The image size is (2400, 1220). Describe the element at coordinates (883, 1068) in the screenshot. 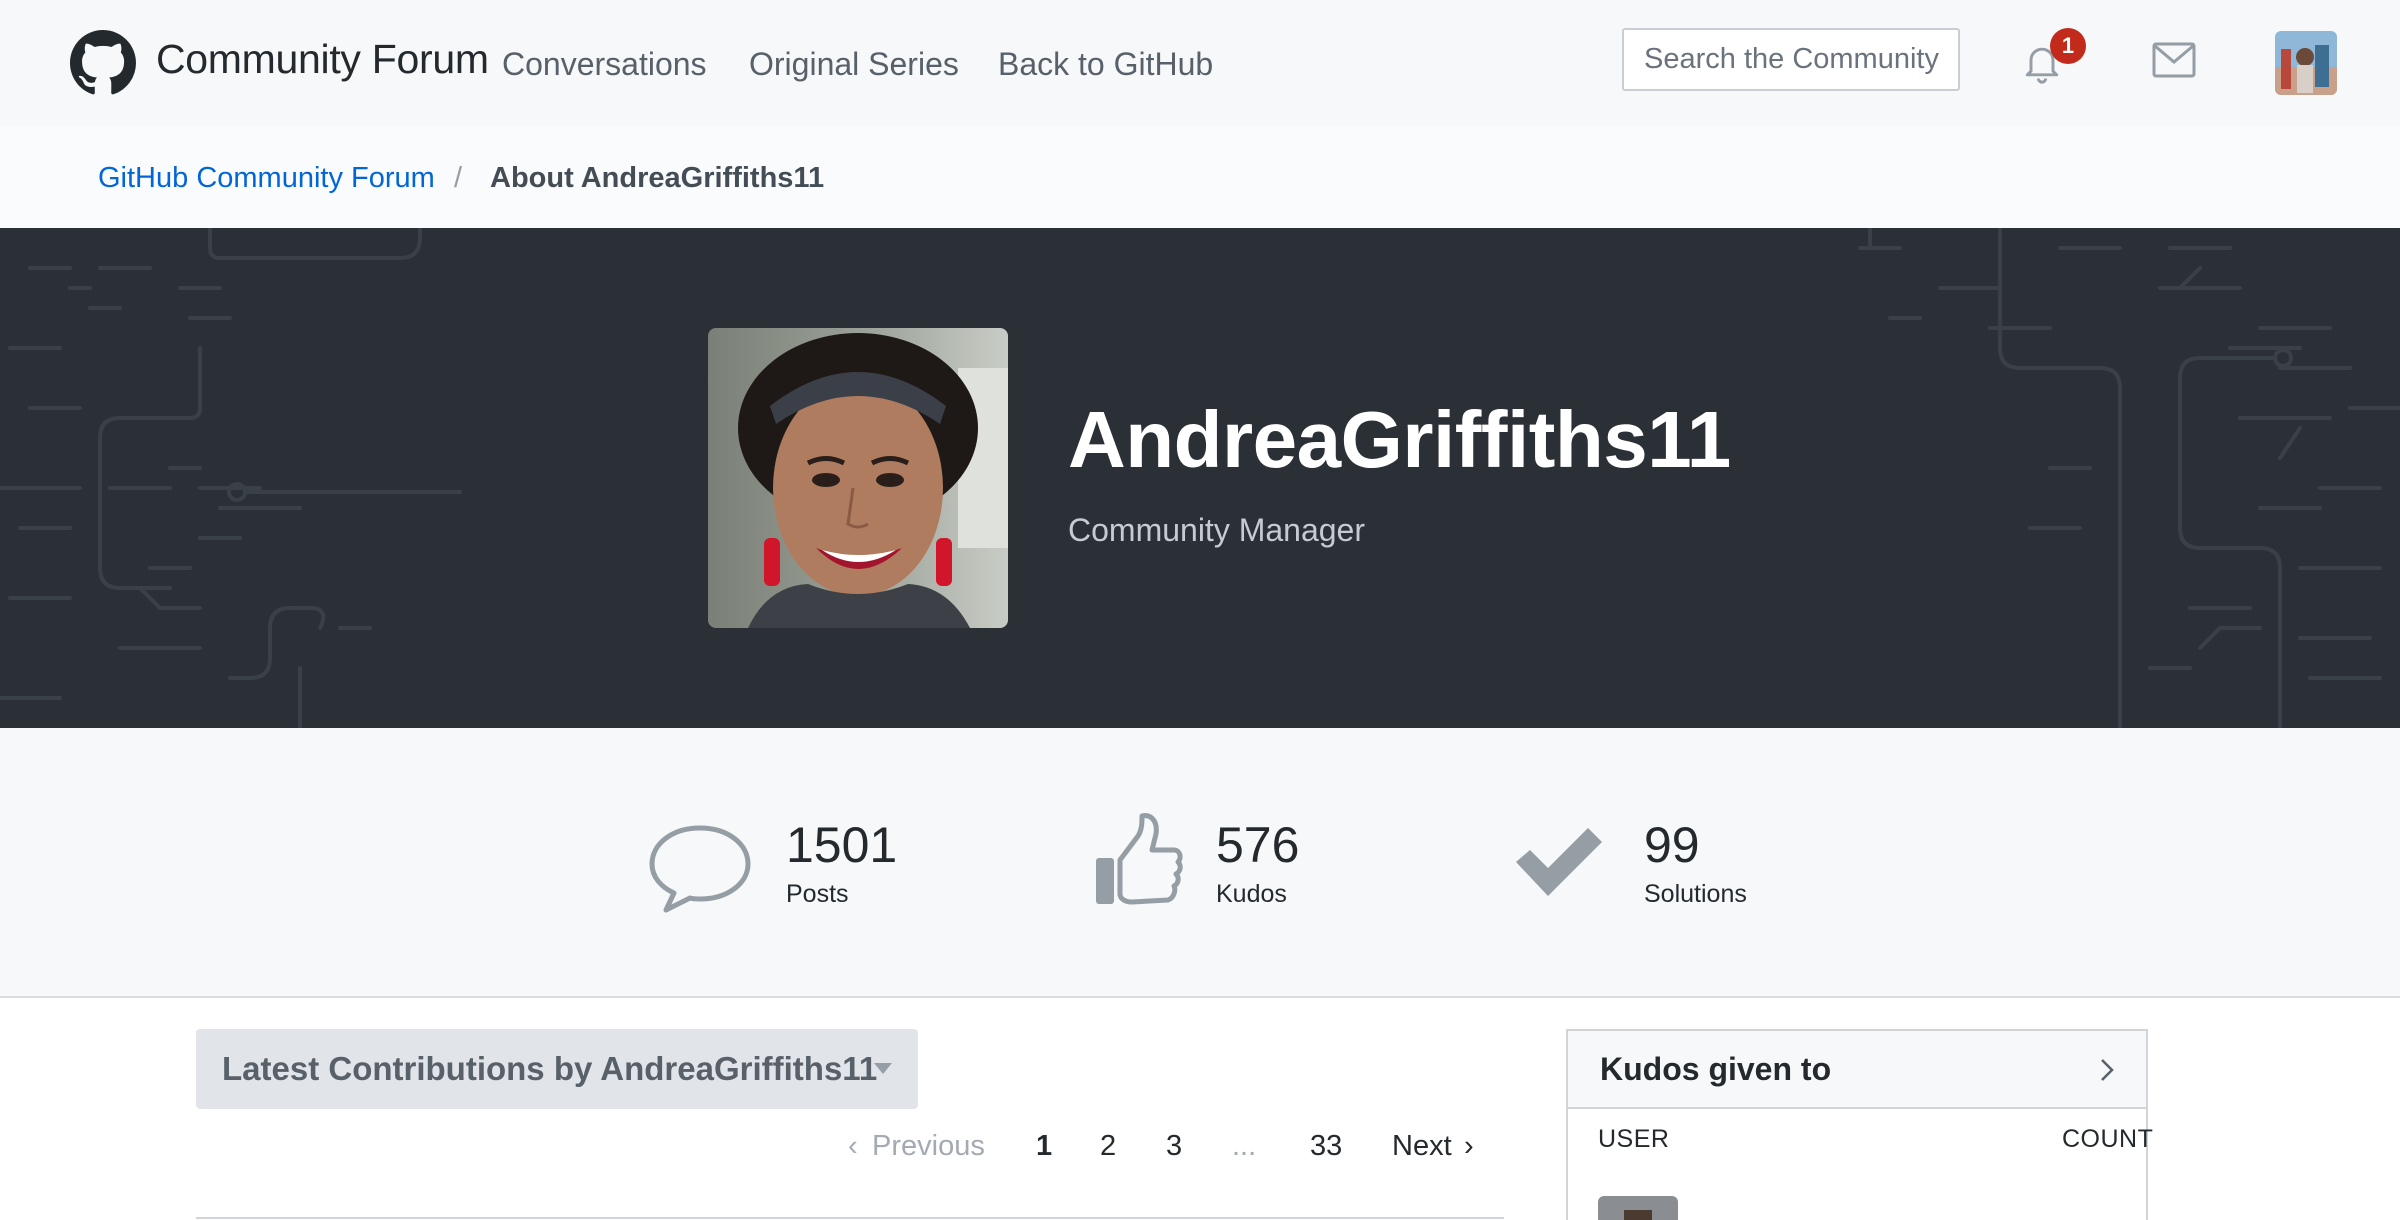

I see `chevron-down-icon` at that location.